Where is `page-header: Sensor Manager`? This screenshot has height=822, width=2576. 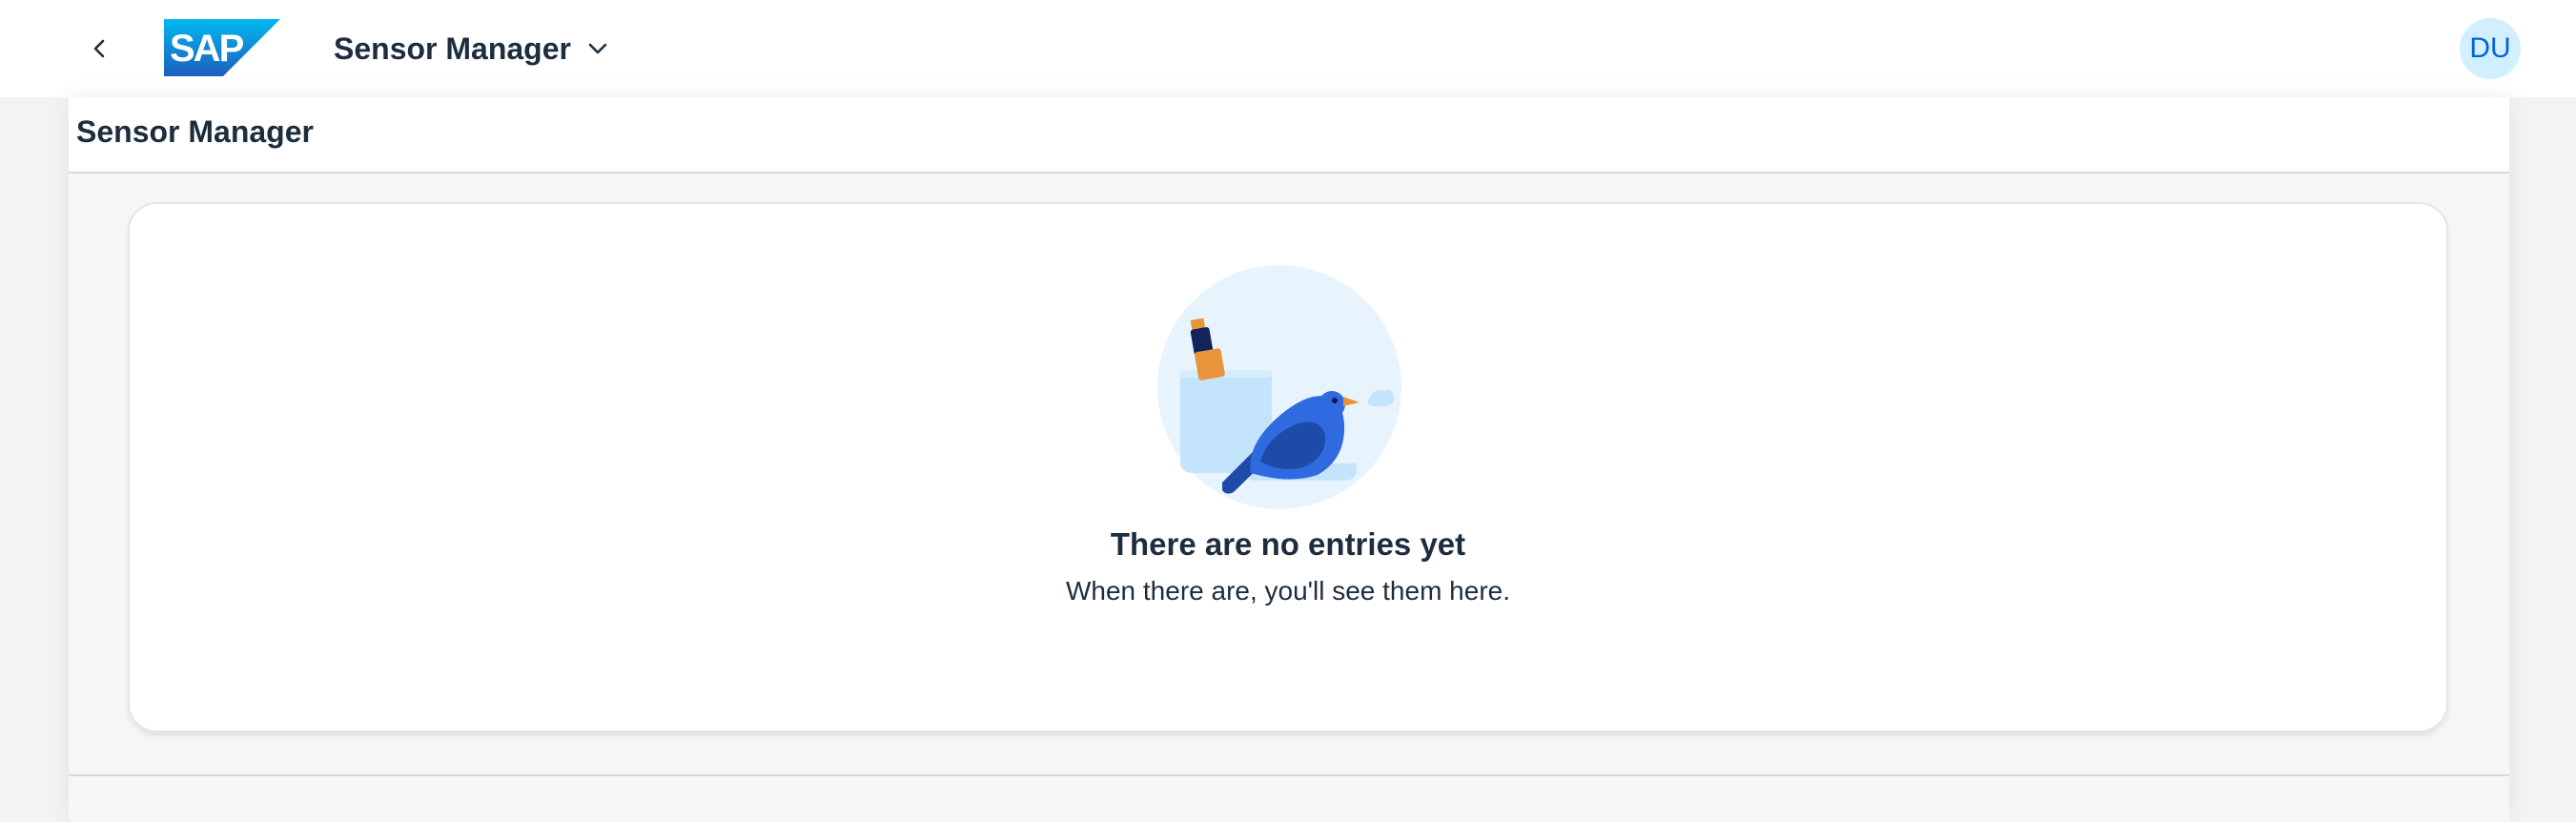 page-header: Sensor Manager is located at coordinates (1289, 135).